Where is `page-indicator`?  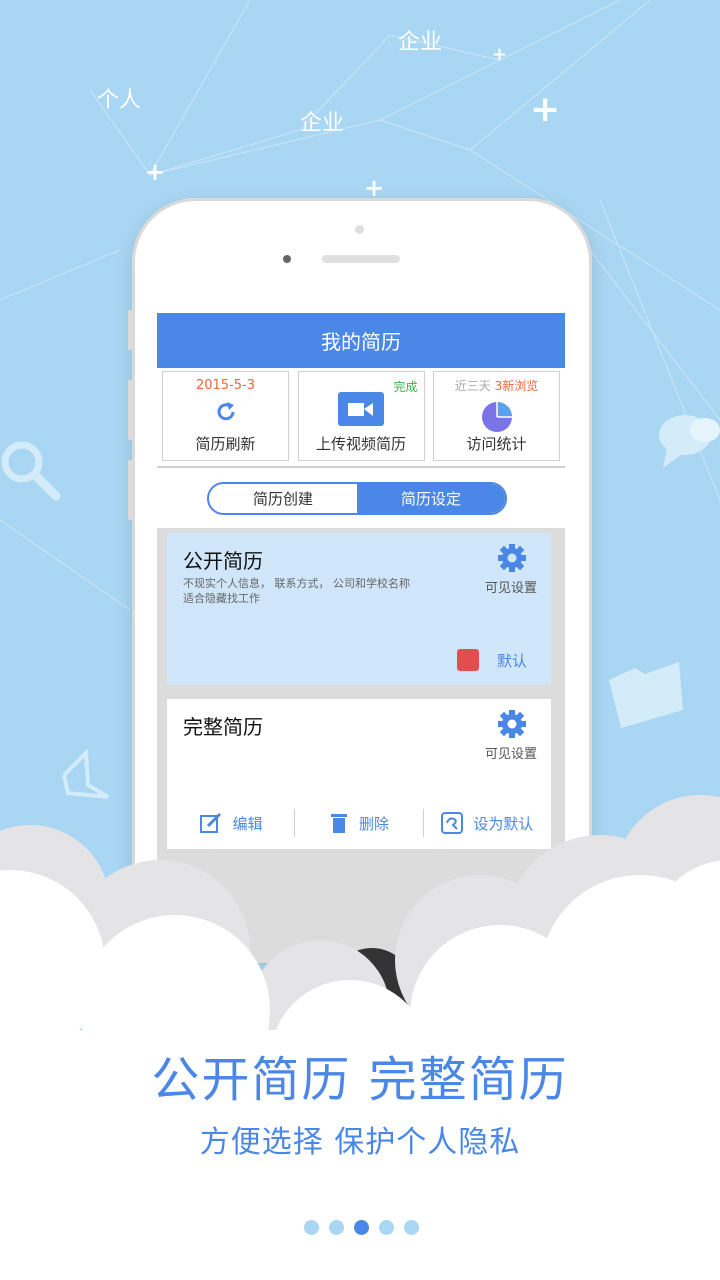 page-indicator is located at coordinates (366, 1227).